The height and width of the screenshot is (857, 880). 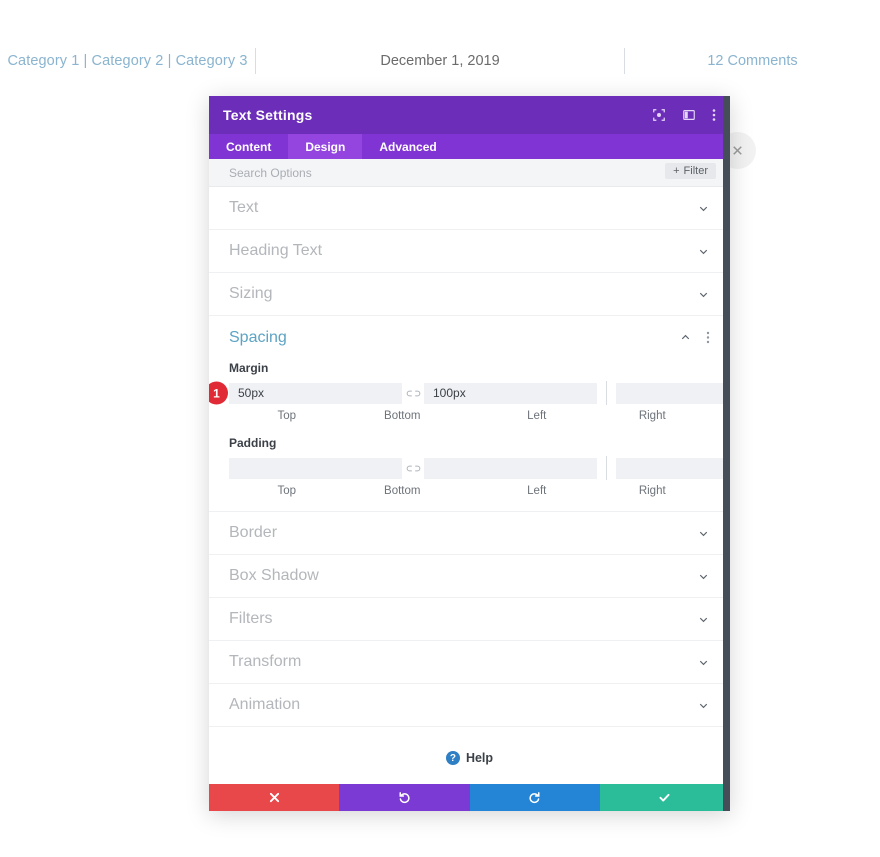 I want to click on tab-advanced: Advanced, so click(x=407, y=146).